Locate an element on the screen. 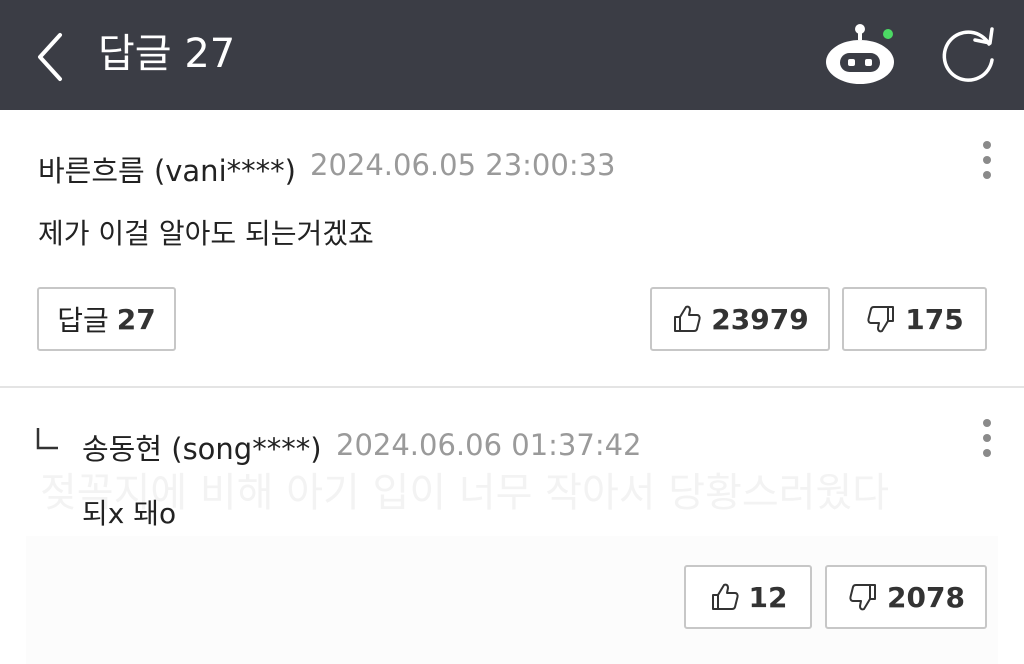  reply-author: 송동현 (song****) is located at coordinates (202, 447).